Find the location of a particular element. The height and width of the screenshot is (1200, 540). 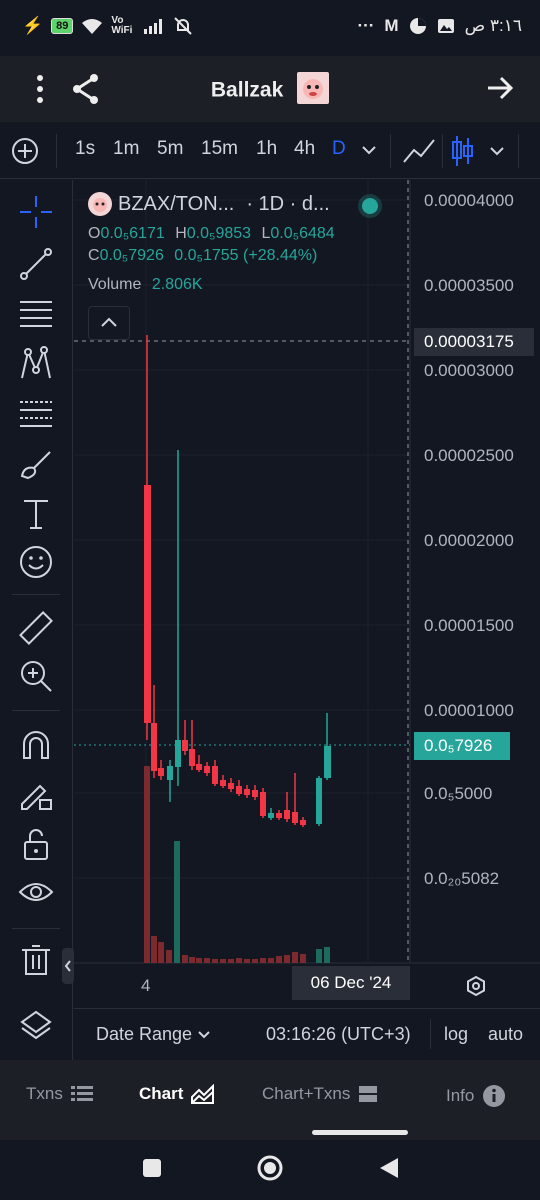

recents-icon is located at coordinates (152, 1168).